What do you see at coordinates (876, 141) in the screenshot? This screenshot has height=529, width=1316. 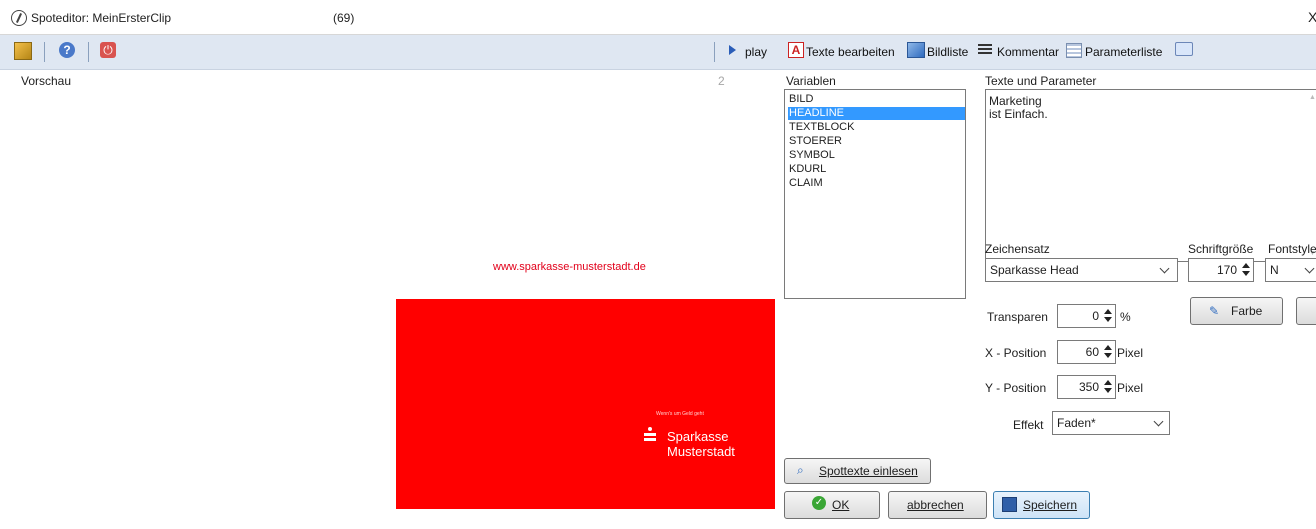 I see `list-item: STOERER` at bounding box center [876, 141].